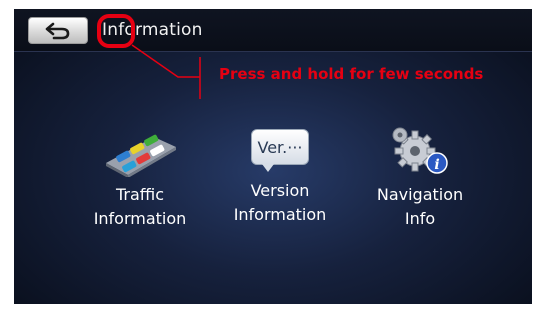 The image size is (546, 309). Describe the element at coordinates (140, 206) in the screenshot. I see `menu-item-label: Traffic Information` at that location.